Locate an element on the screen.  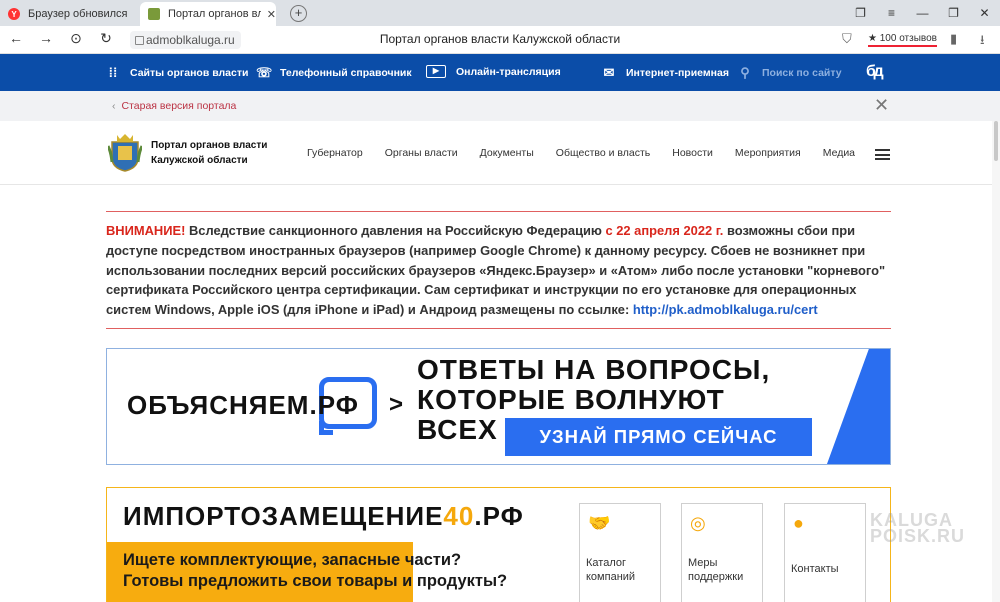
search-icon: ⚲ is located at coordinates (745, 72).